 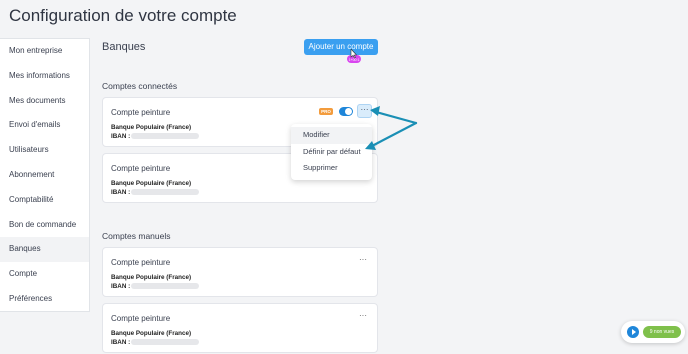 I want to click on sidebar-item-mes-informations: Mes informations, so click(x=44, y=76).